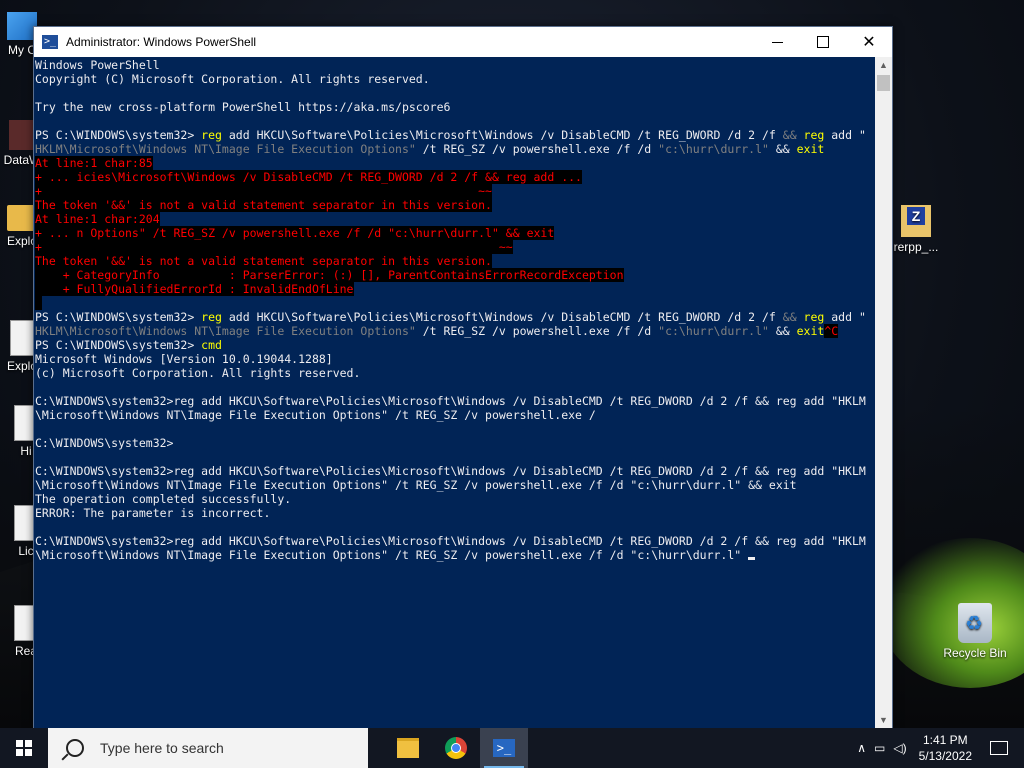 Image resolution: width=1024 pixels, height=768 pixels. Describe the element at coordinates (879, 748) in the screenshot. I see `network-icon: ▭` at that location.